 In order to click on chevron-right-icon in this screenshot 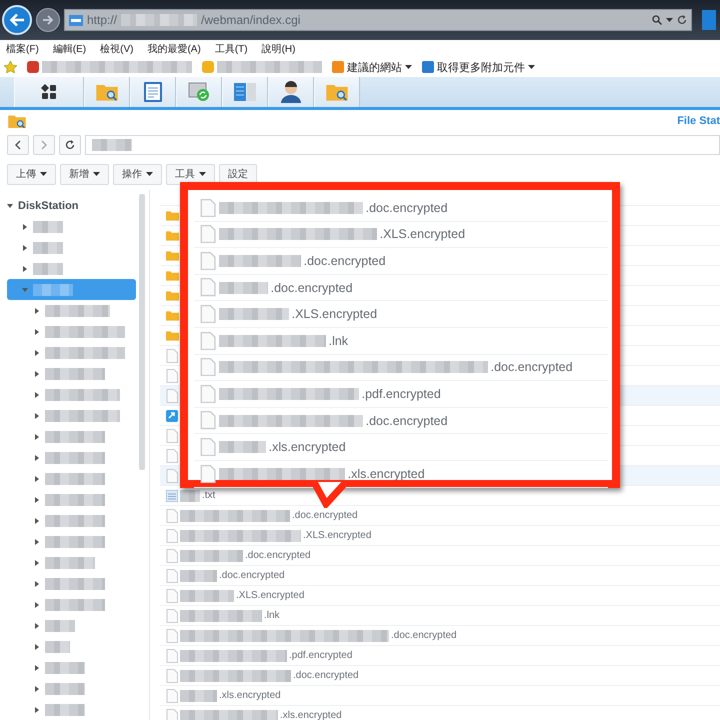, I will do `click(44, 145)`.